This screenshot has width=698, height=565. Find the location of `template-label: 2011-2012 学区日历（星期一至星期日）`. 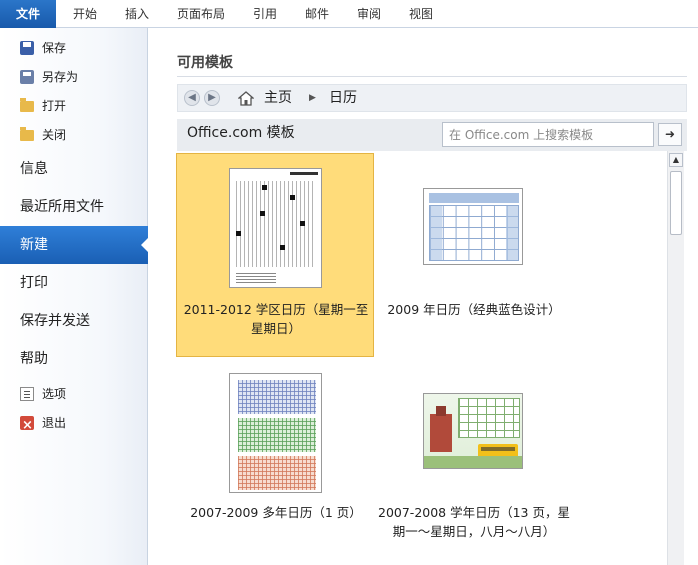

template-label: 2011-2012 学区日历（星期一至星期日） is located at coordinates (276, 319).